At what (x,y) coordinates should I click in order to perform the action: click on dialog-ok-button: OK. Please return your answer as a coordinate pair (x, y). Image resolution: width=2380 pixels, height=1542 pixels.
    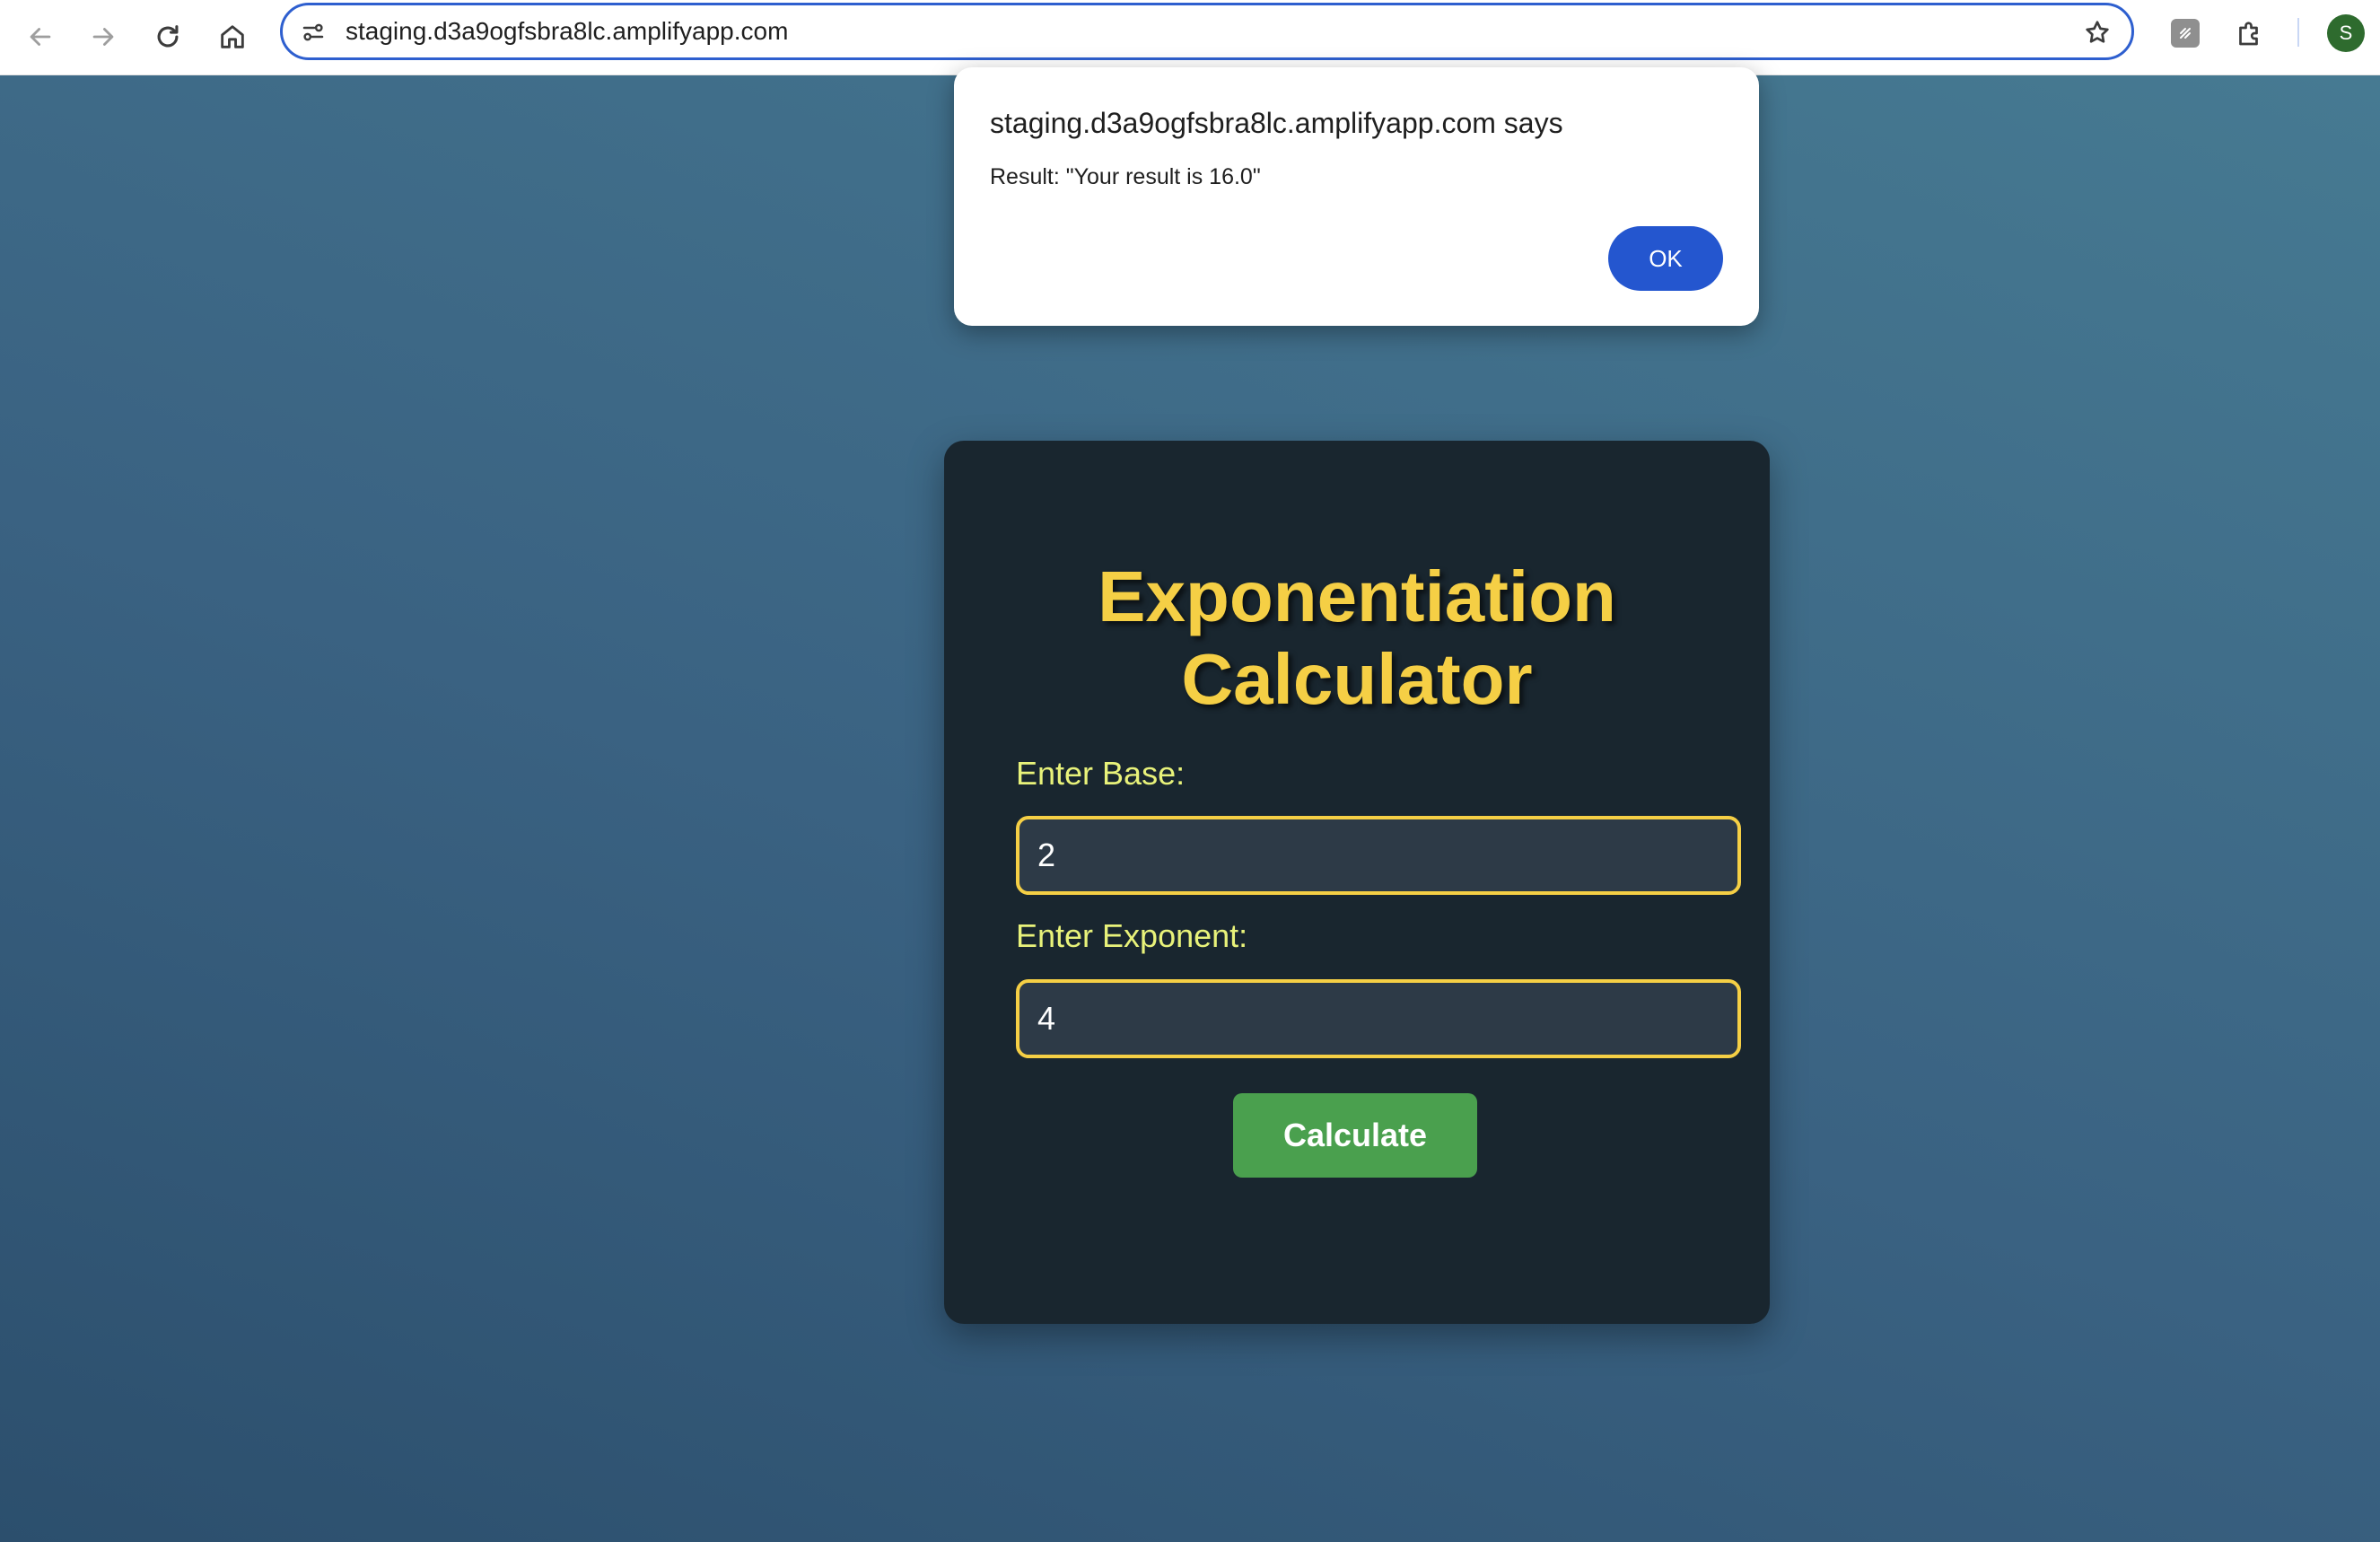
    Looking at the image, I should click on (1665, 258).